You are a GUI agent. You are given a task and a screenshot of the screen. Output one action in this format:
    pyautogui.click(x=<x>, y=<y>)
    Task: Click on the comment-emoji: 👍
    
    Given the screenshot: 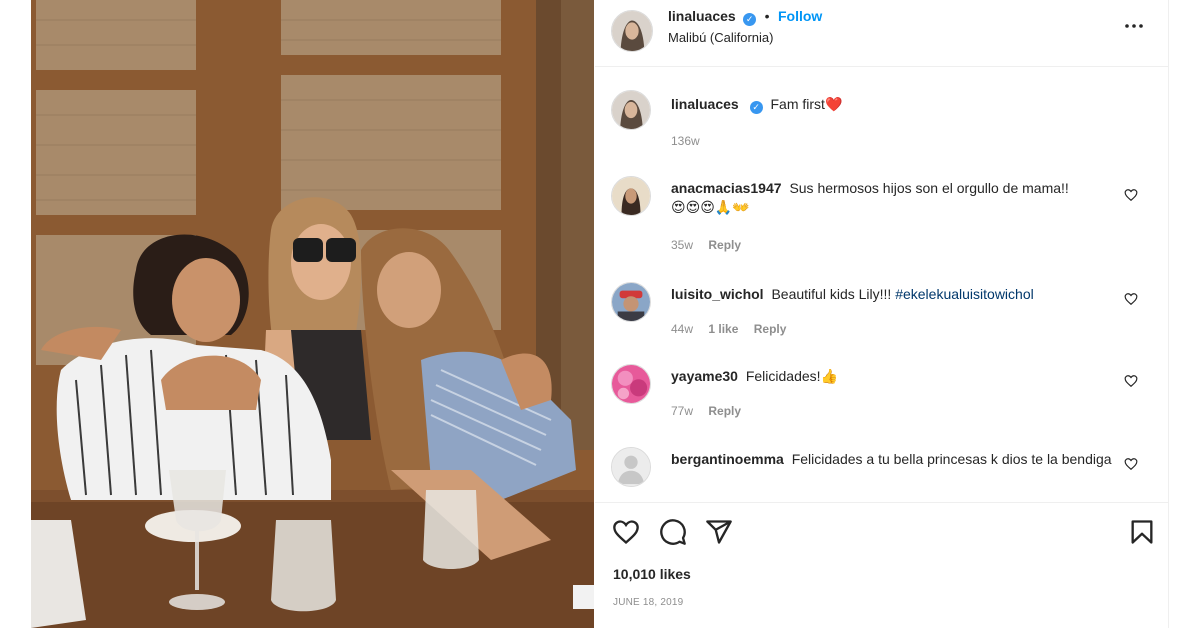 What is the action you would take?
    pyautogui.click(x=829, y=377)
    